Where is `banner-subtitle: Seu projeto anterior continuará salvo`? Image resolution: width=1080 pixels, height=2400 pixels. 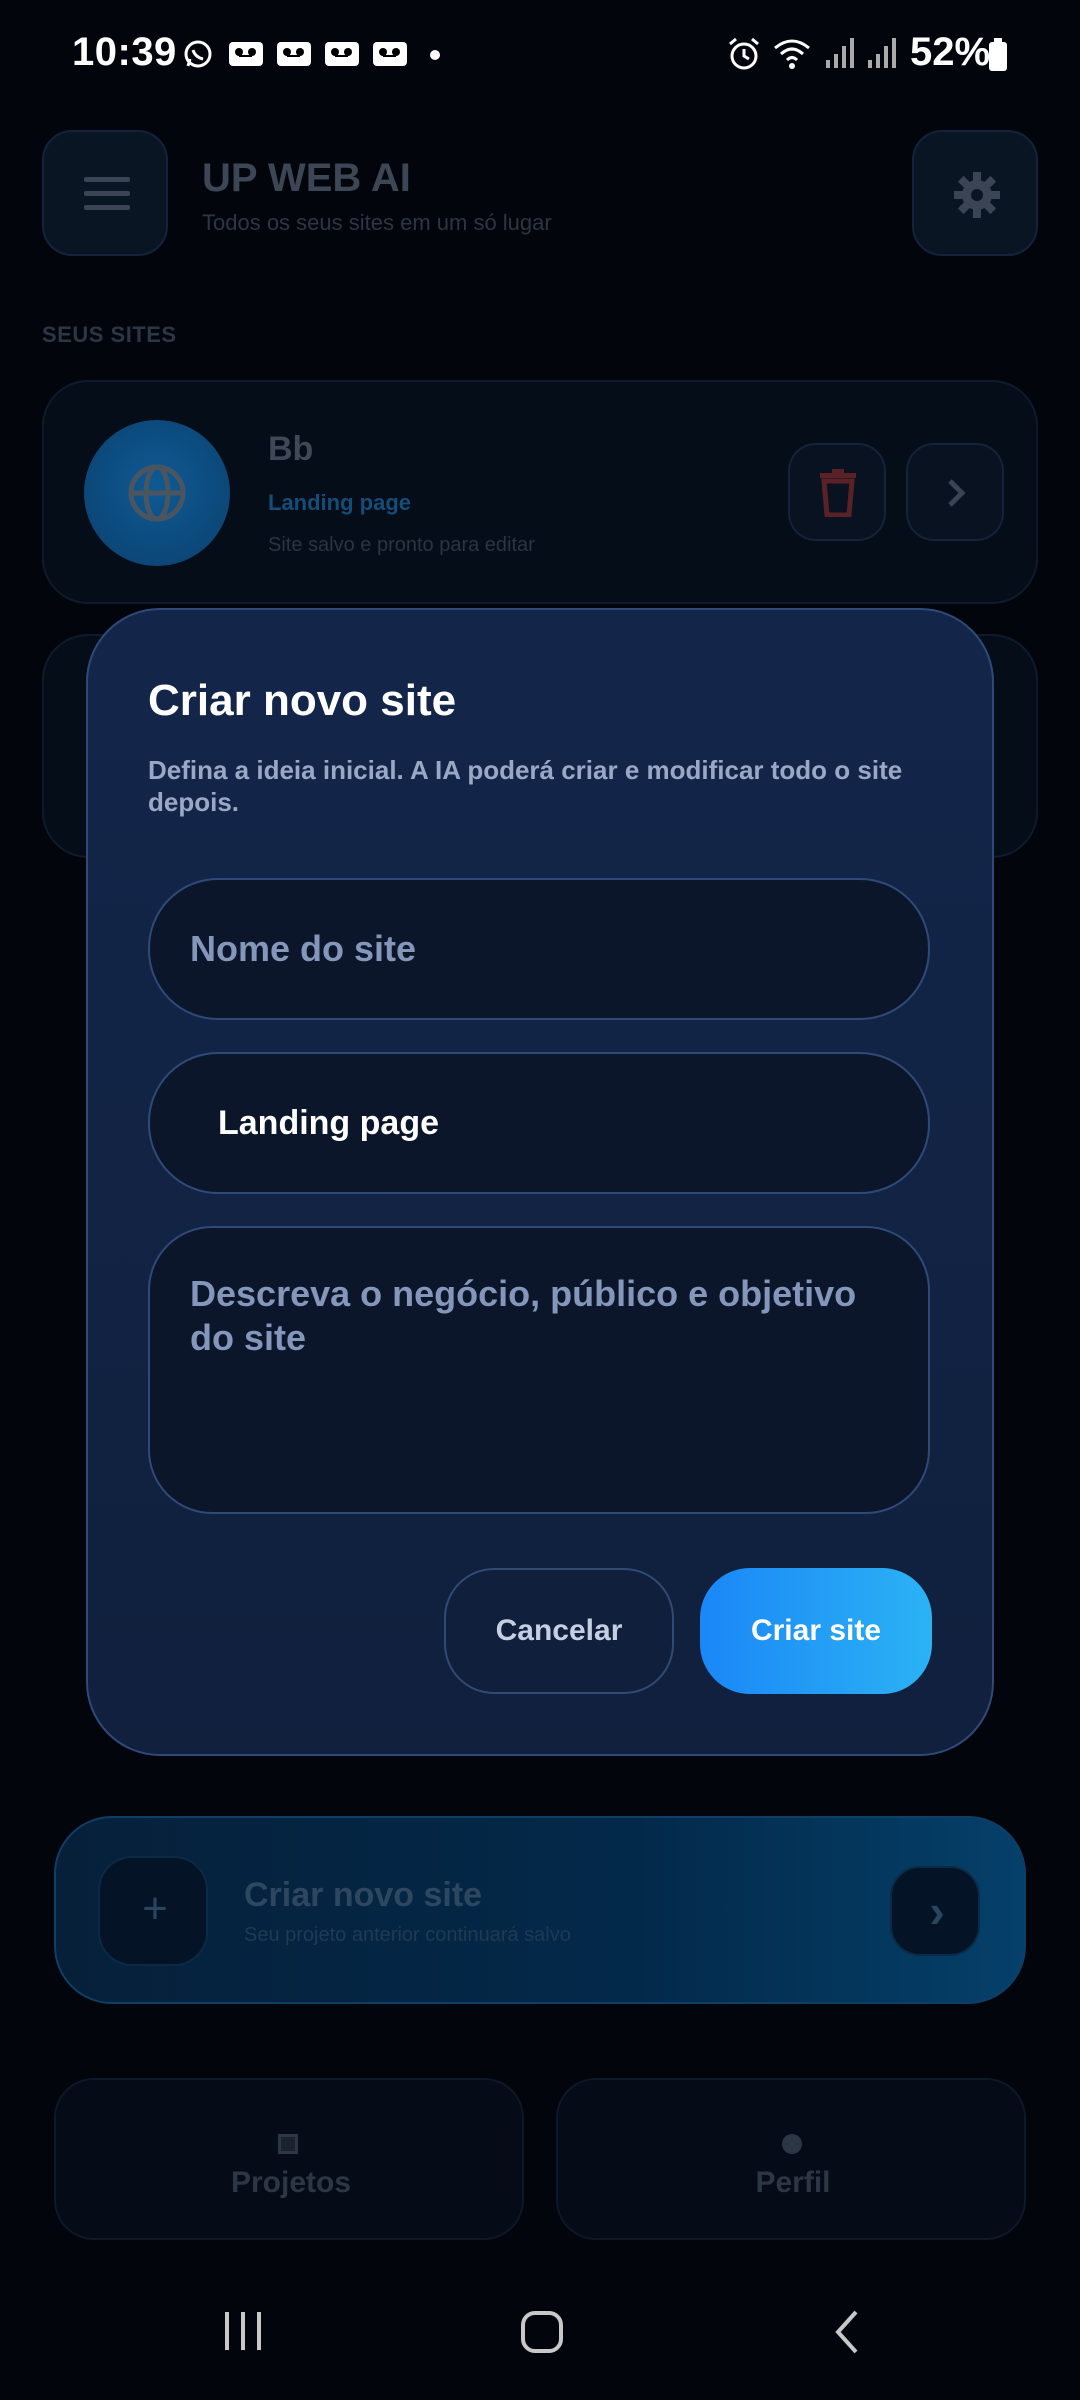 banner-subtitle: Seu projeto anterior continuará salvo is located at coordinates (407, 1935).